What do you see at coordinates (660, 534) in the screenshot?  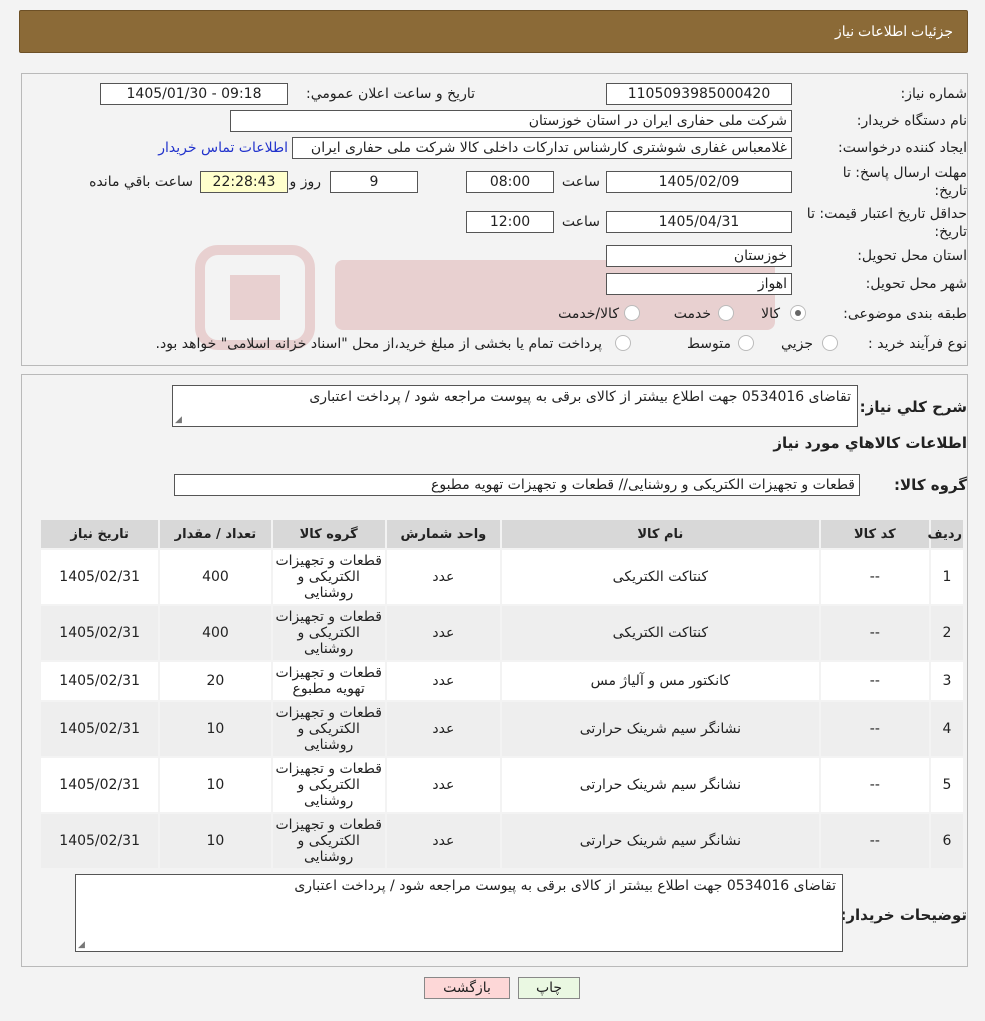 I see `col-header-item-name: نام کالا` at bounding box center [660, 534].